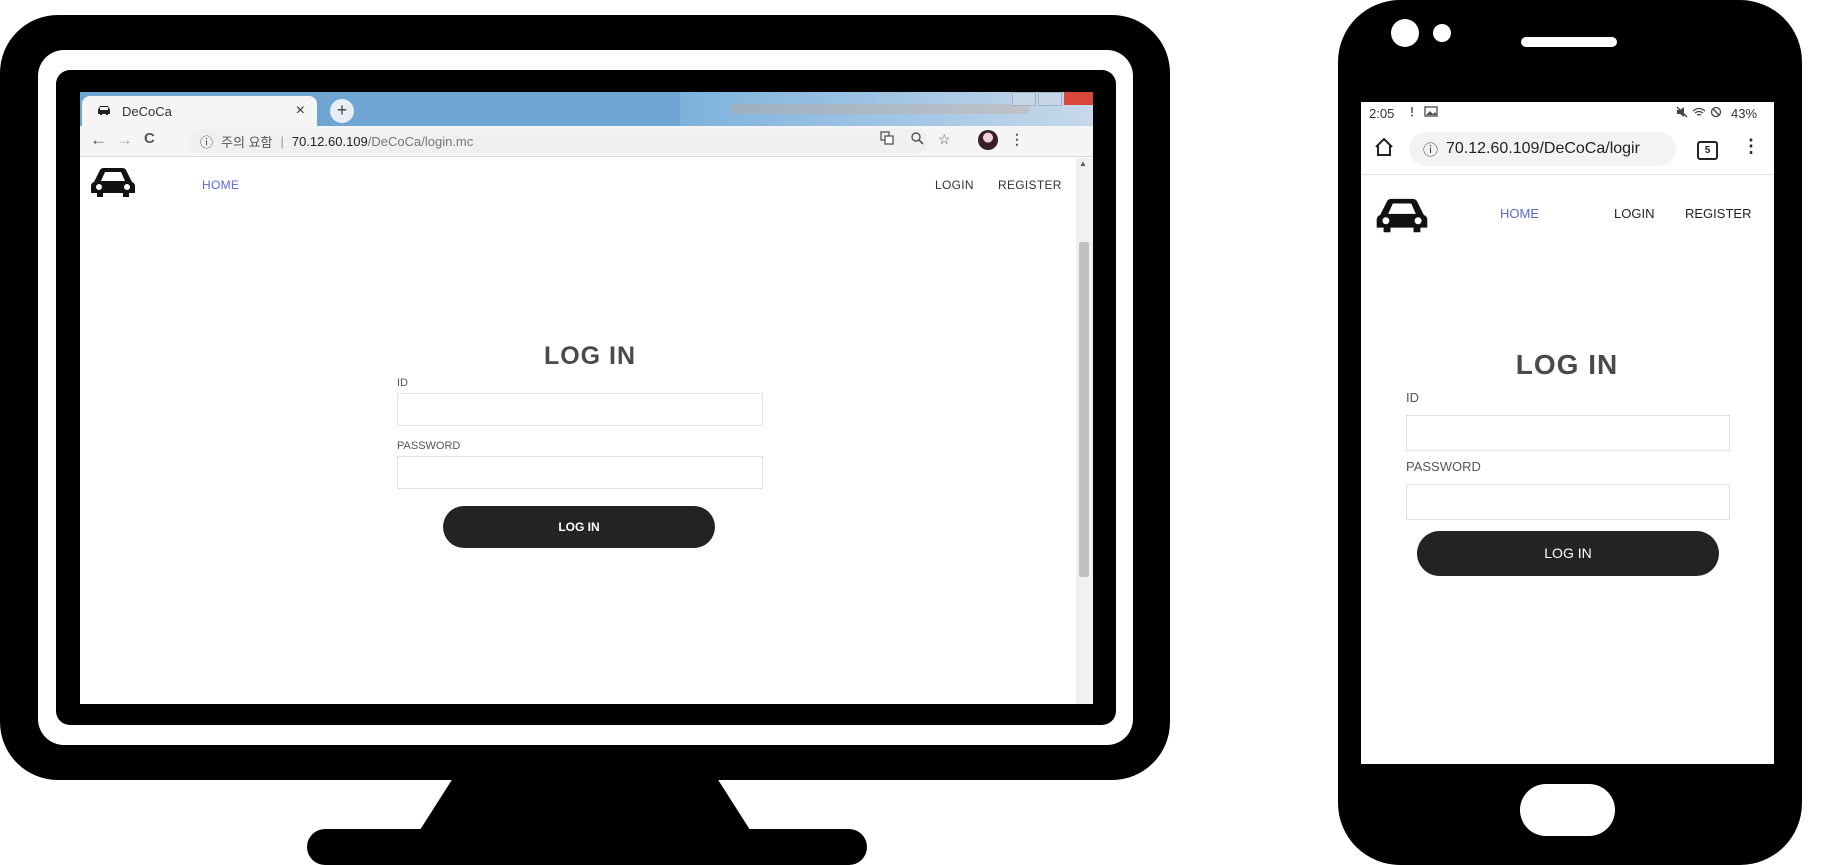 The height and width of the screenshot is (865, 1824). What do you see at coordinates (147, 111) in the screenshot?
I see `tab-title: DeCoCa` at bounding box center [147, 111].